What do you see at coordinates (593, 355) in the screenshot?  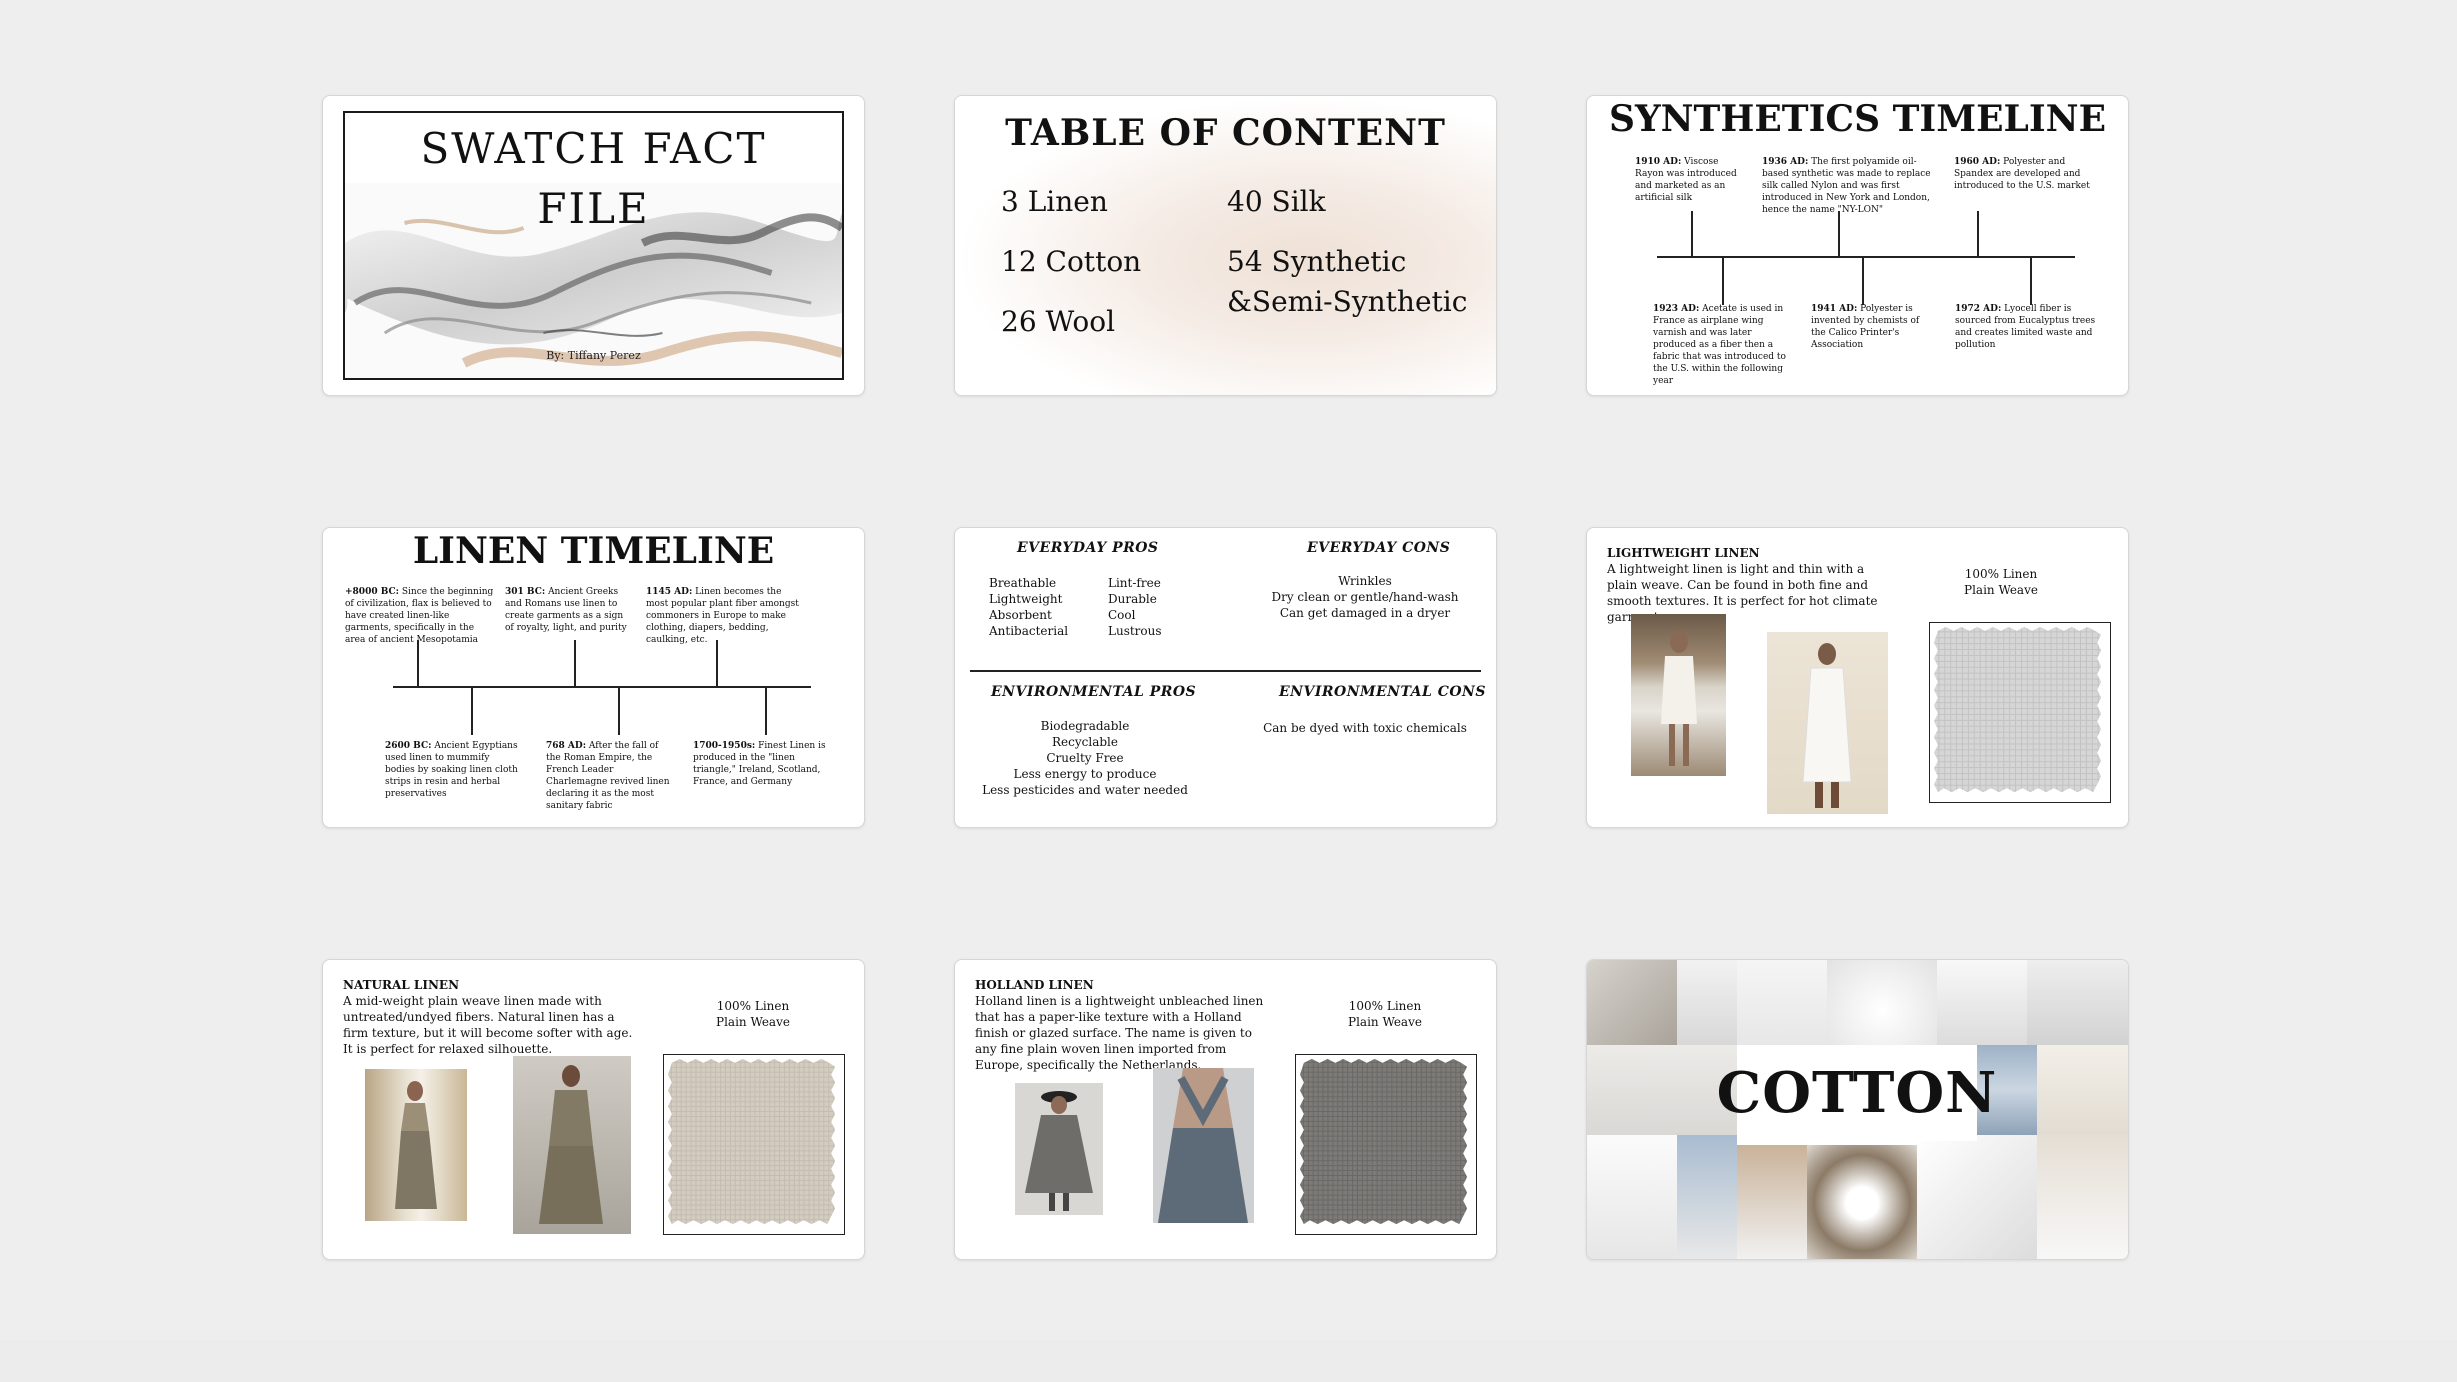 I see `author-text: By: Tiffany Perez` at bounding box center [593, 355].